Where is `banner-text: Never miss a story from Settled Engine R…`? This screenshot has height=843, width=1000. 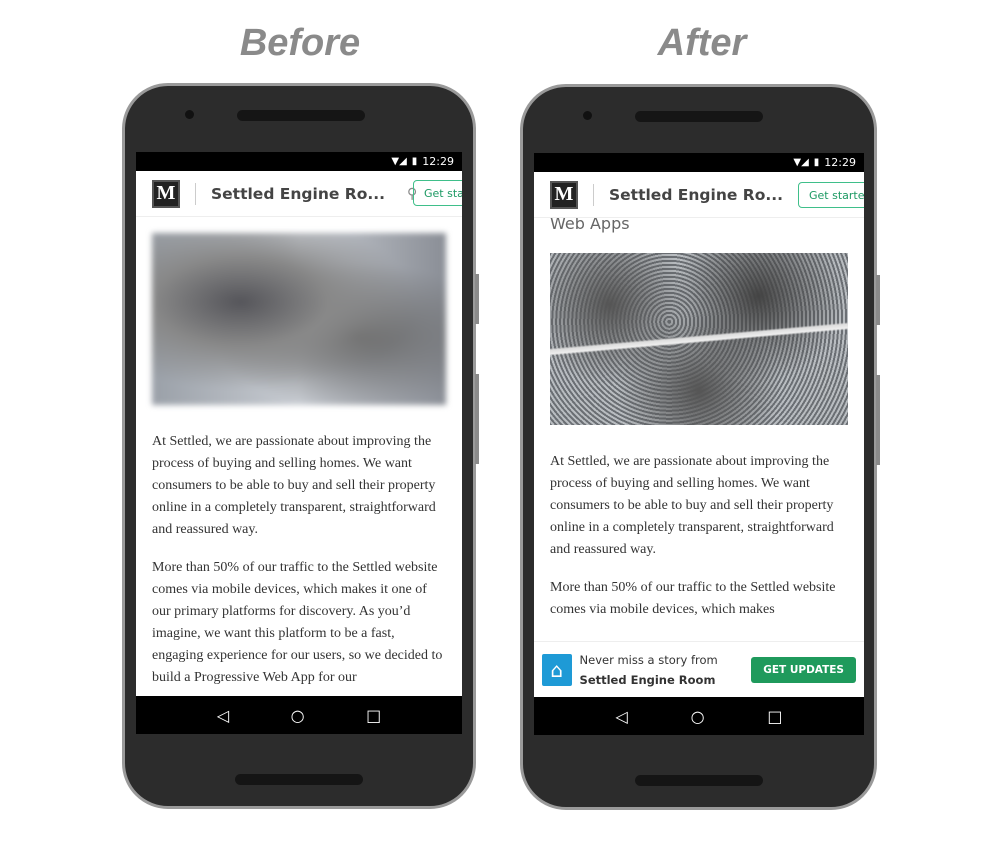 banner-text: Never miss a story from Settled Engine R… is located at coordinates (666, 670).